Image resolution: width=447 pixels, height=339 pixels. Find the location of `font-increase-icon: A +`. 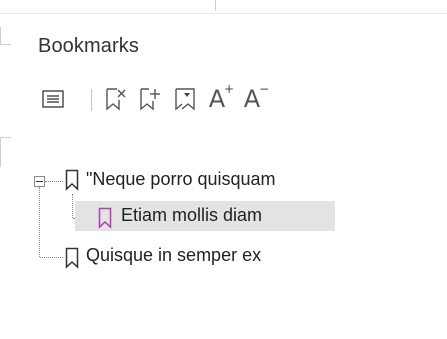

font-increase-icon: A + is located at coordinates (221, 97).